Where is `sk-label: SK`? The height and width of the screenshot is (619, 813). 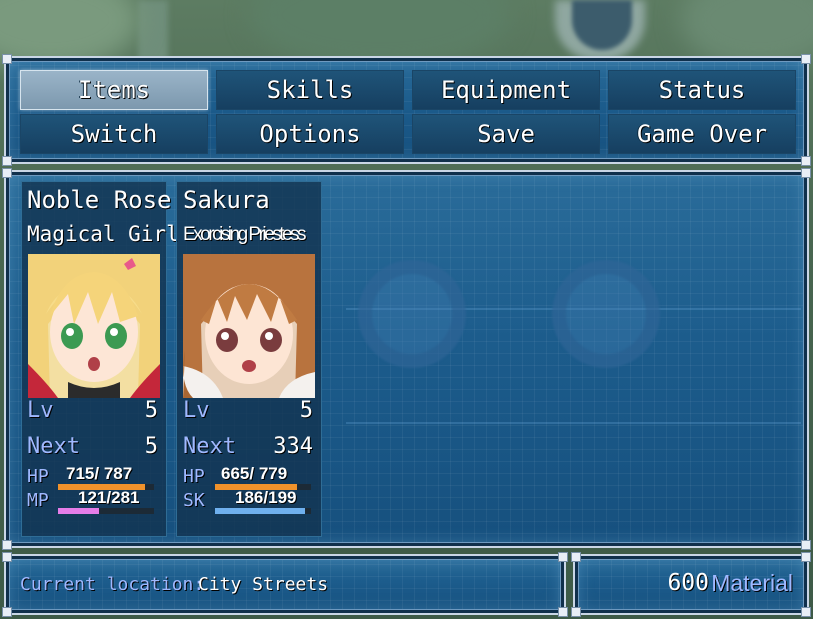 sk-label: SK is located at coordinates (194, 500).